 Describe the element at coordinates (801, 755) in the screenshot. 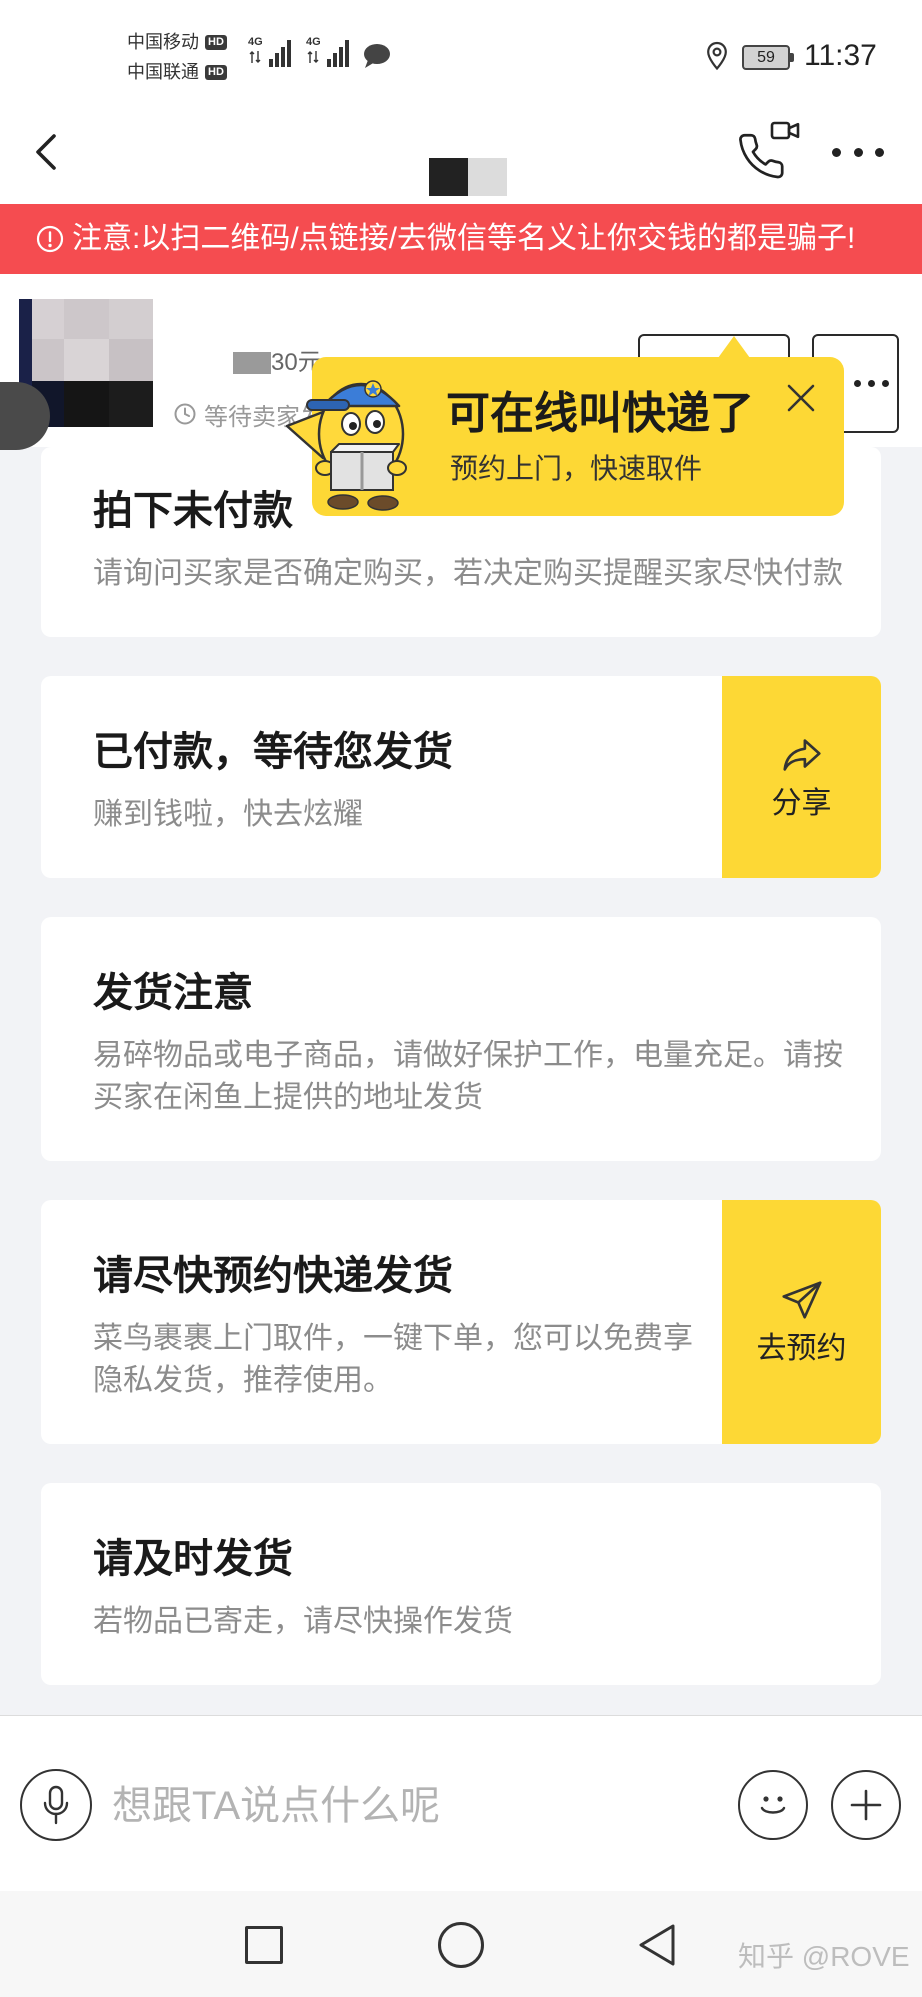

I see `share-icon` at that location.